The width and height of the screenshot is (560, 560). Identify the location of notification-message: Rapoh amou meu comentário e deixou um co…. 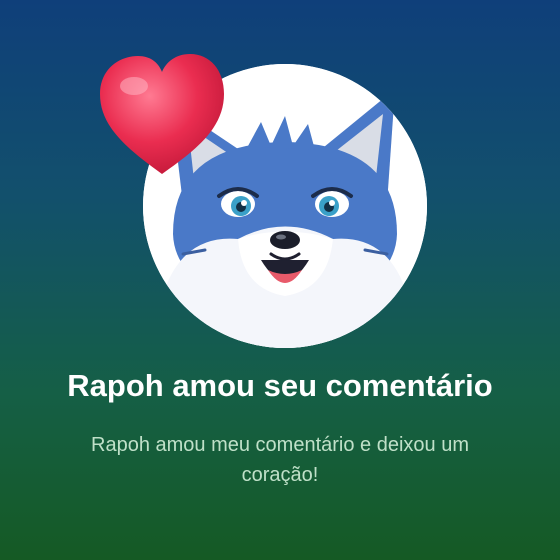
(280, 460).